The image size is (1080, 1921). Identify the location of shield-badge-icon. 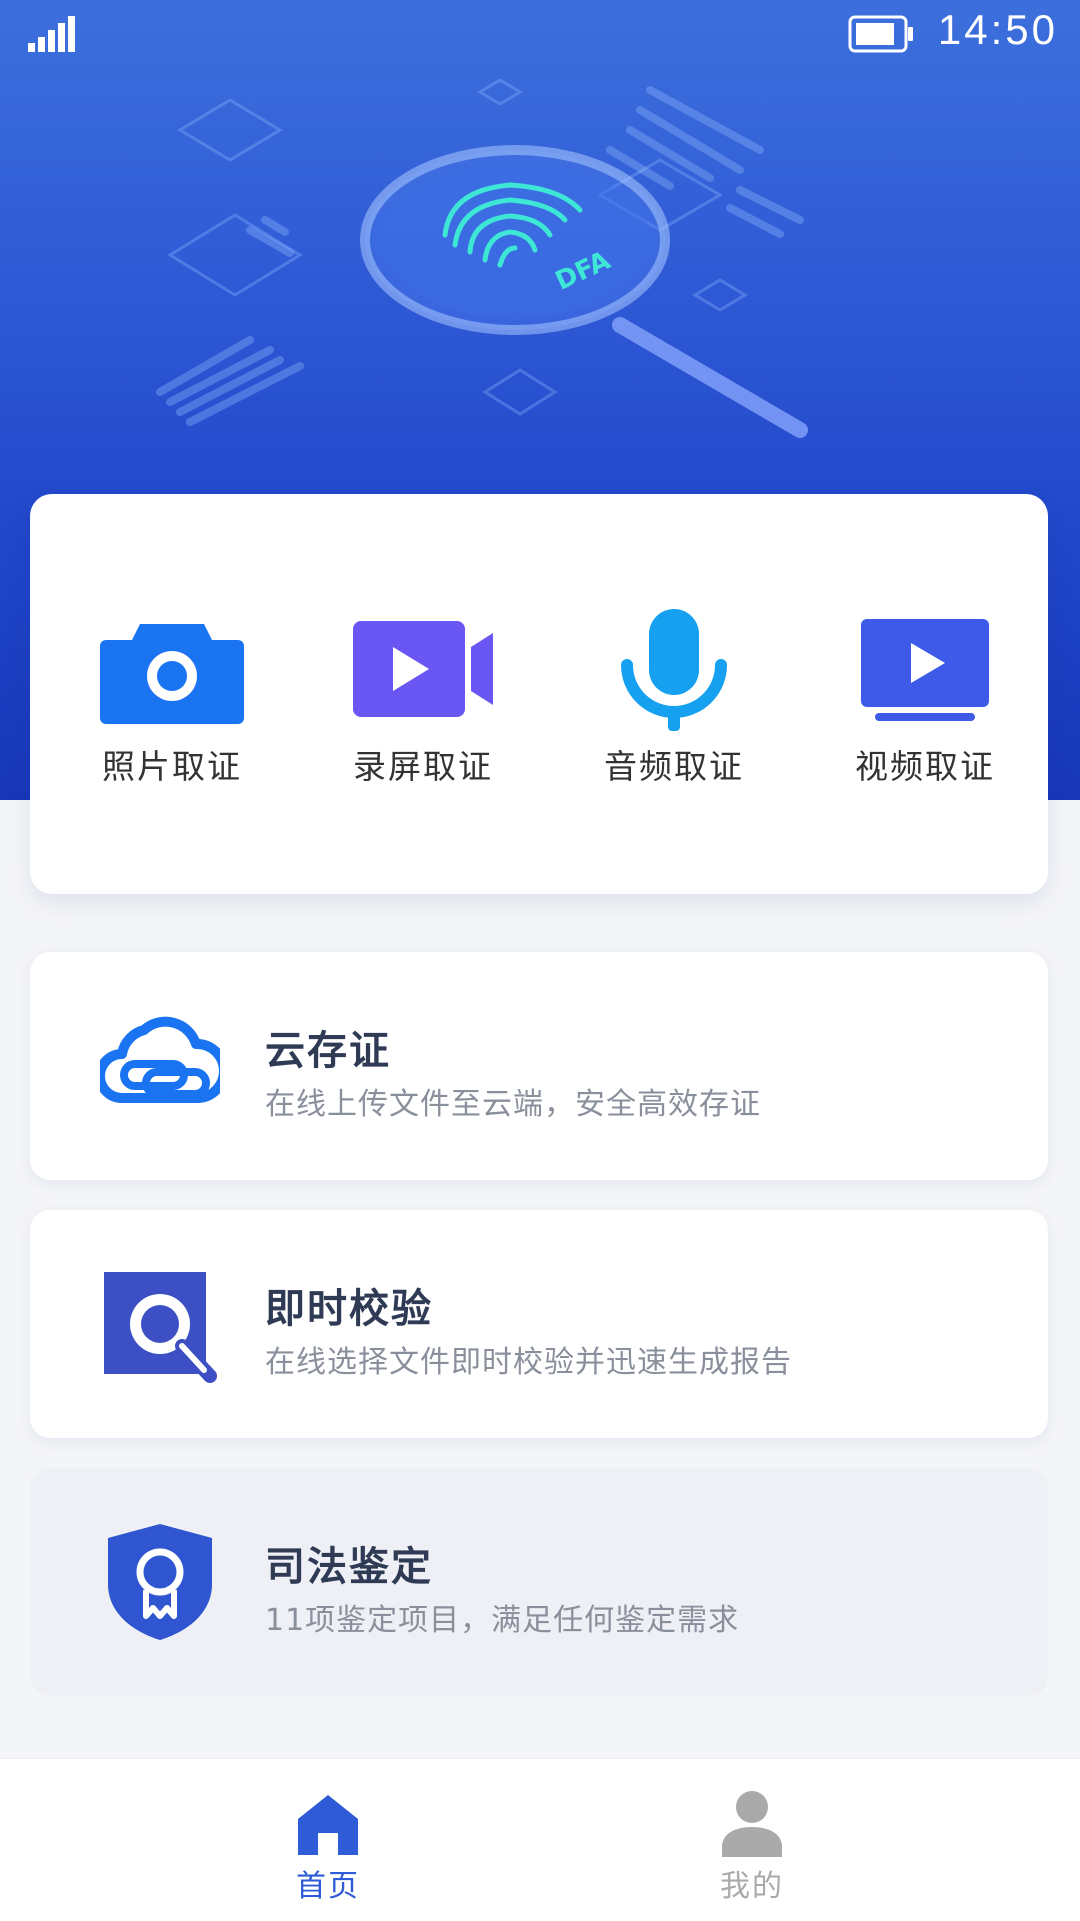
(160, 1582).